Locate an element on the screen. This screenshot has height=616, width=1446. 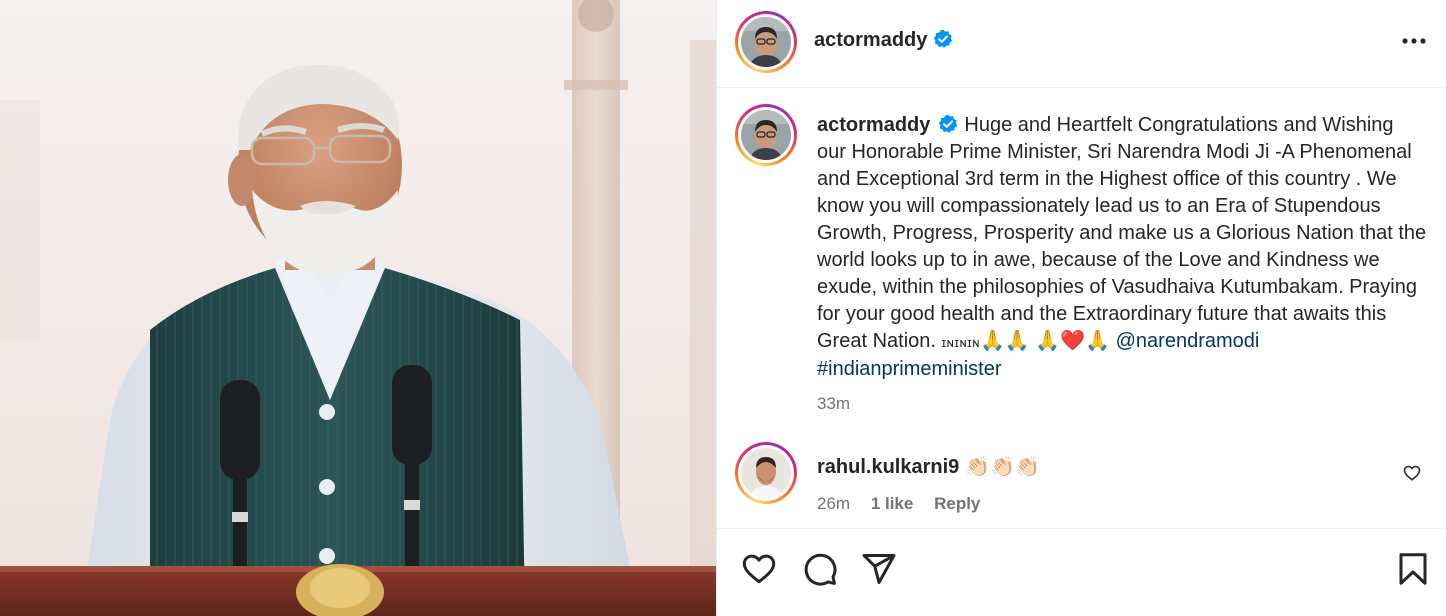
author-avatar-image is located at coordinates (766, 42).